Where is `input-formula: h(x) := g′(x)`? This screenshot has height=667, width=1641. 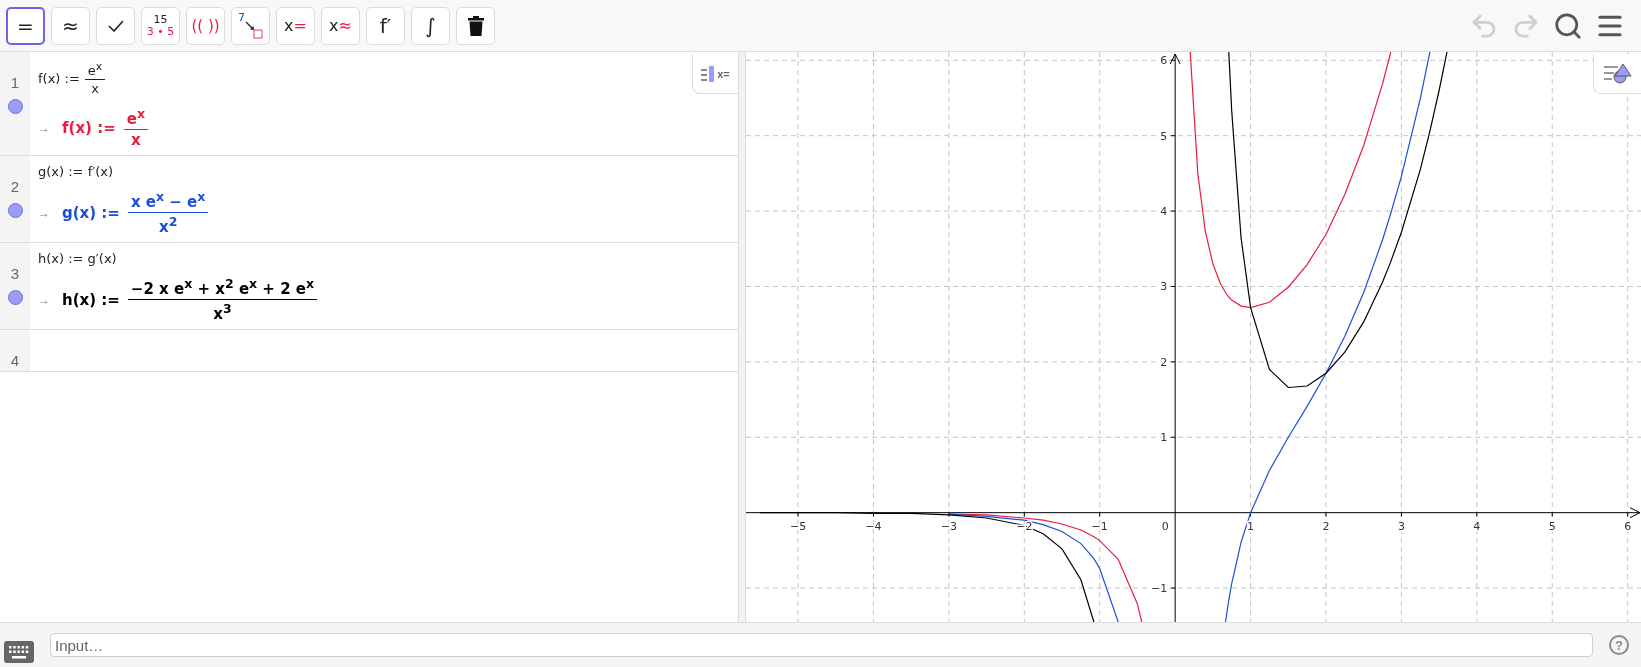 input-formula: h(x) := g′(x) is located at coordinates (77, 259).